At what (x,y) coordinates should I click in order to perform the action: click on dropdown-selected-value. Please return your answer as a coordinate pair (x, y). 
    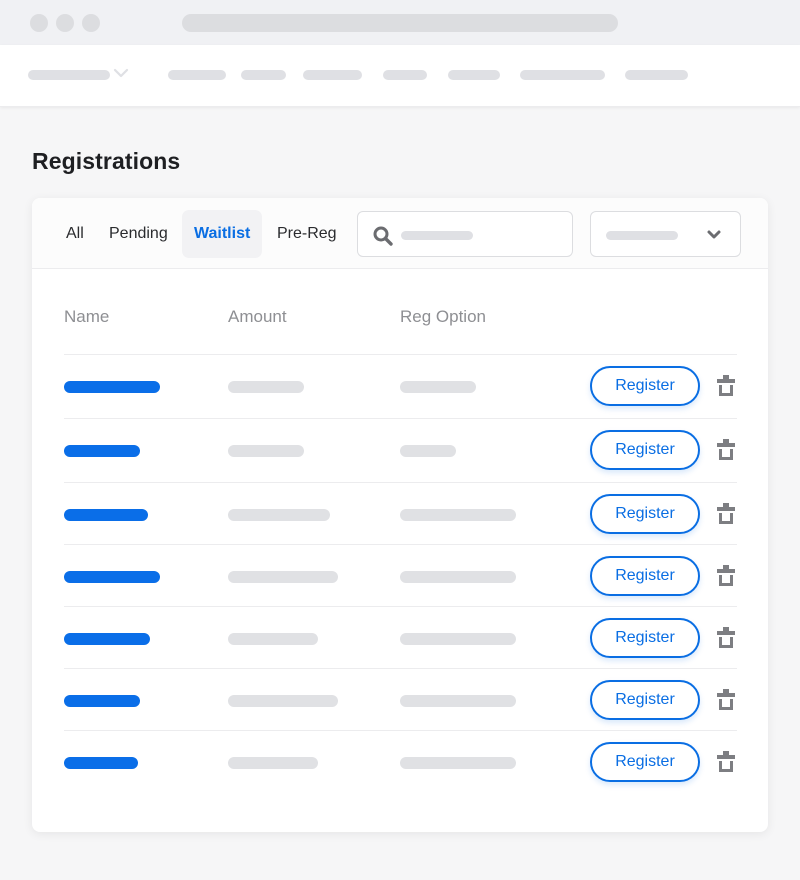
    Looking at the image, I should click on (642, 235).